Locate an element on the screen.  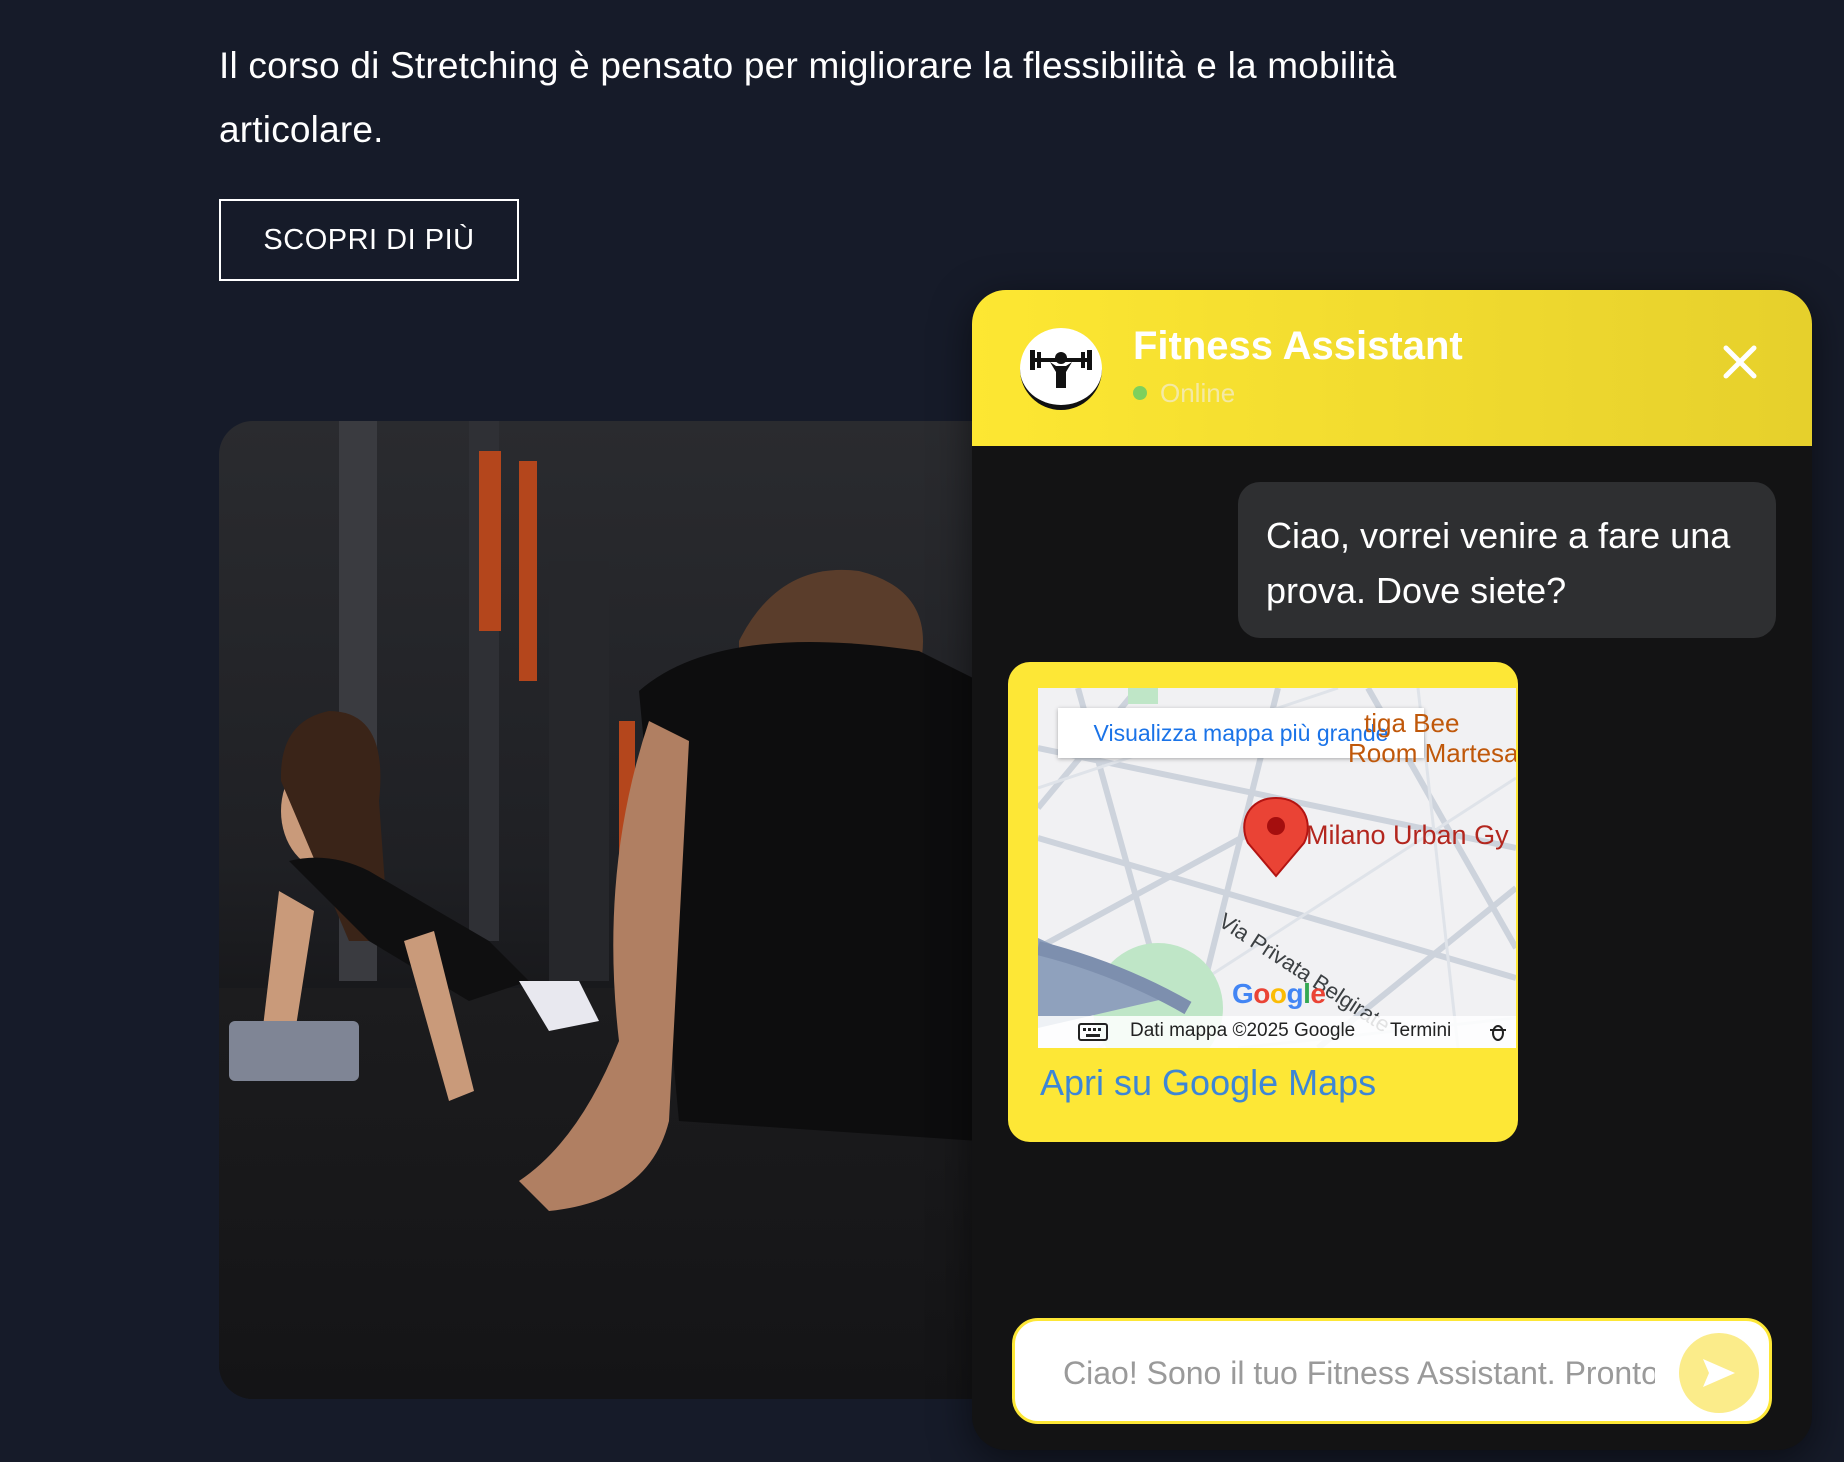
online-status: Online is located at coordinates (1198, 393).